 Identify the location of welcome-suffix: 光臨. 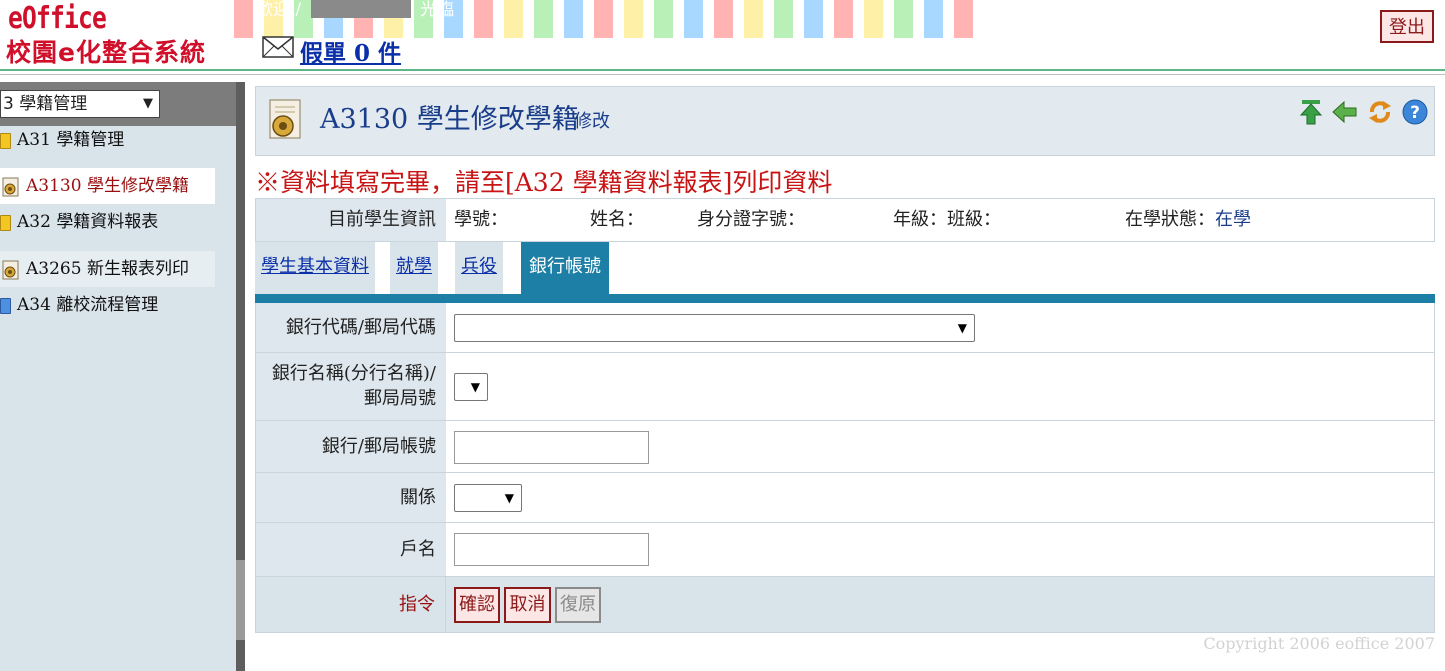
(436, 10).